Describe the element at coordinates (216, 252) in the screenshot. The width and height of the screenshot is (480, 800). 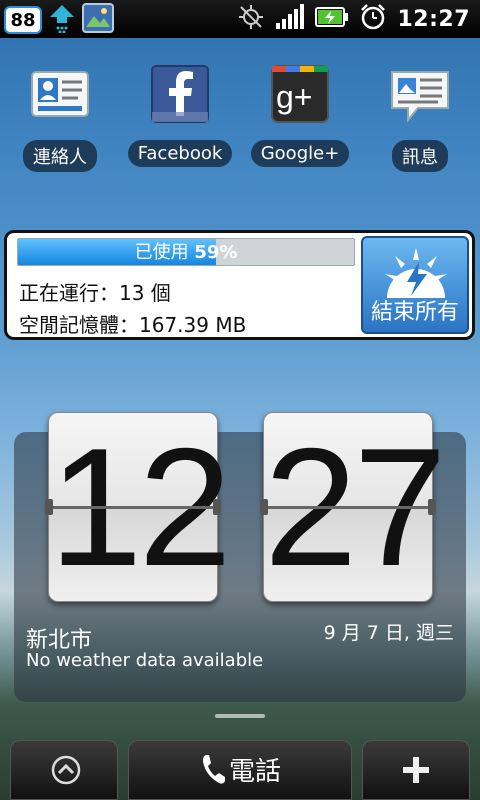
I see `usage-percent: 59%` at that location.